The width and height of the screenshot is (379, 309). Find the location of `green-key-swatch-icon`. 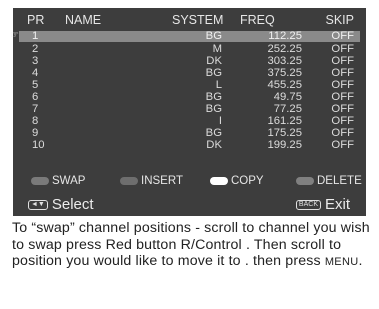

green-key-swatch-icon is located at coordinates (129, 181).